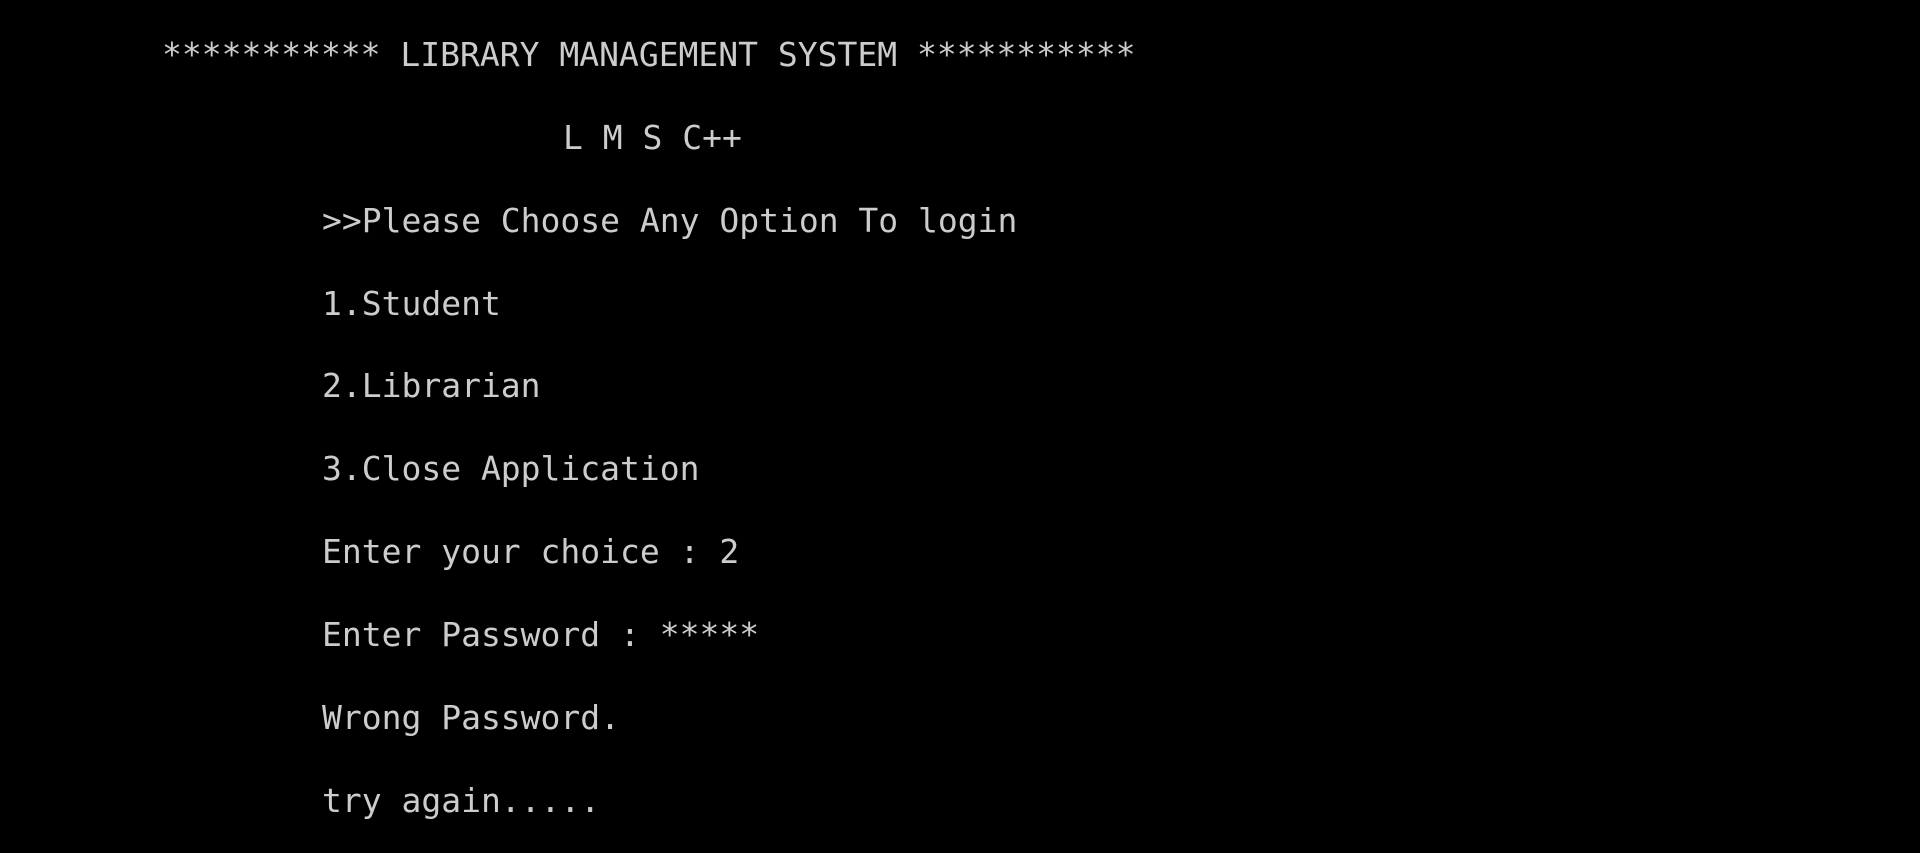 Image resolution: width=1920 pixels, height=853 pixels. I want to click on choice-line: Enter your choice : 2, so click(530, 552).